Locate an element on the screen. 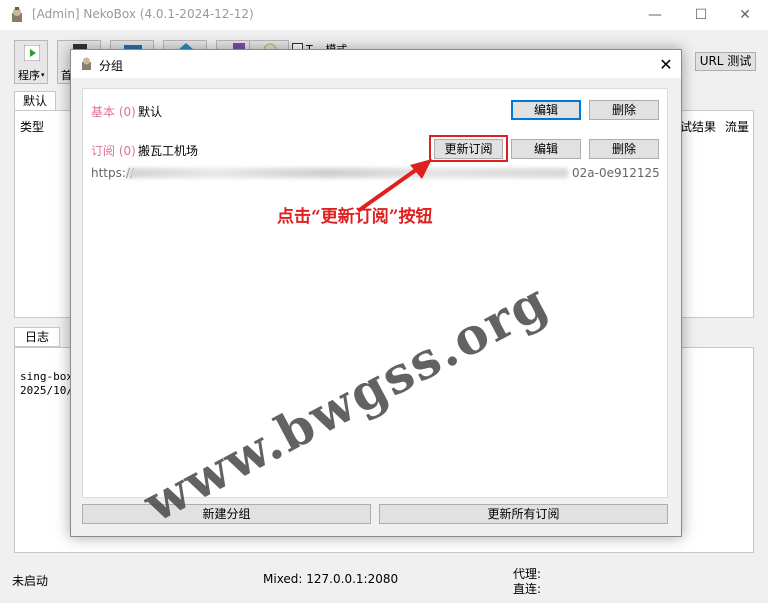 This screenshot has height=603, width=768. column-header-test-result: 试结果 is located at coordinates (698, 126).